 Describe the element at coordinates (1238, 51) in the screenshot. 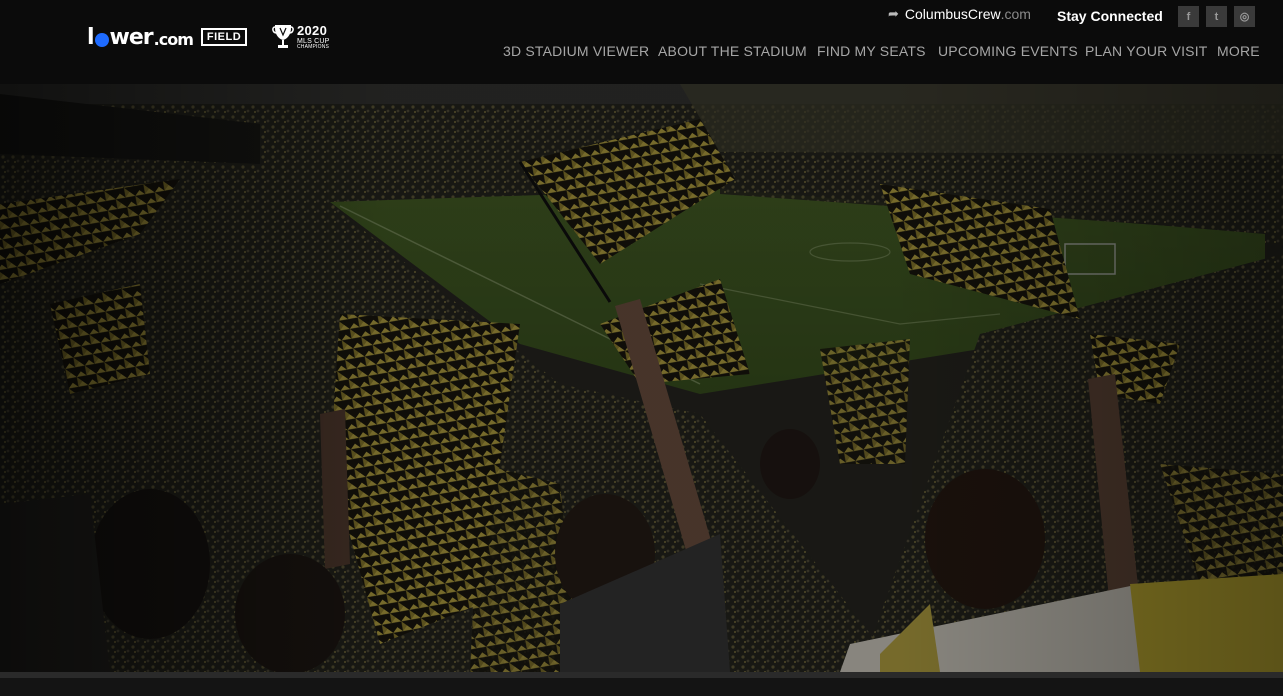

I see `nav-more: MORE` at that location.